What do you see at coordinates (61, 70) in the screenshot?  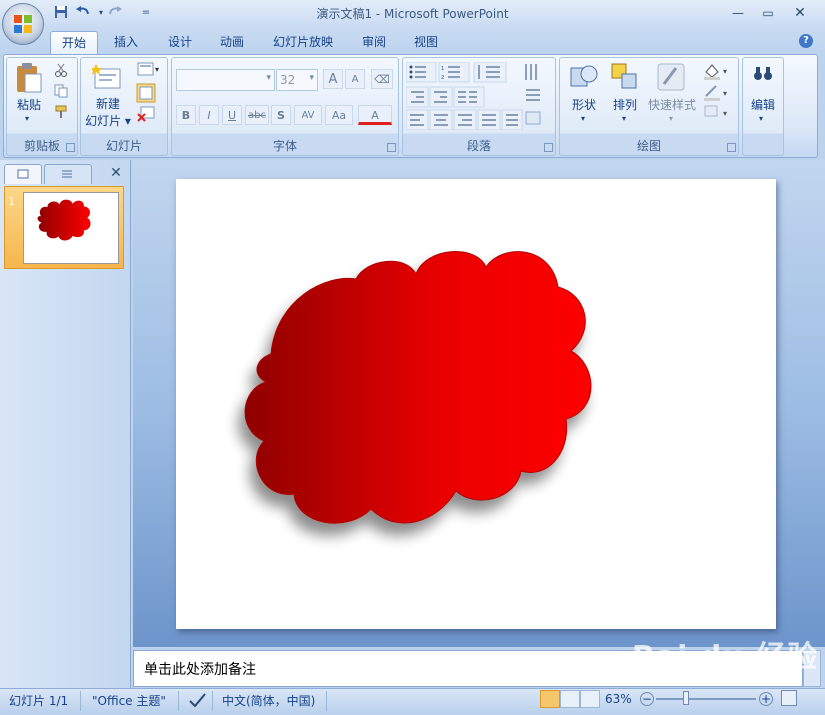 I see `cut-icon` at bounding box center [61, 70].